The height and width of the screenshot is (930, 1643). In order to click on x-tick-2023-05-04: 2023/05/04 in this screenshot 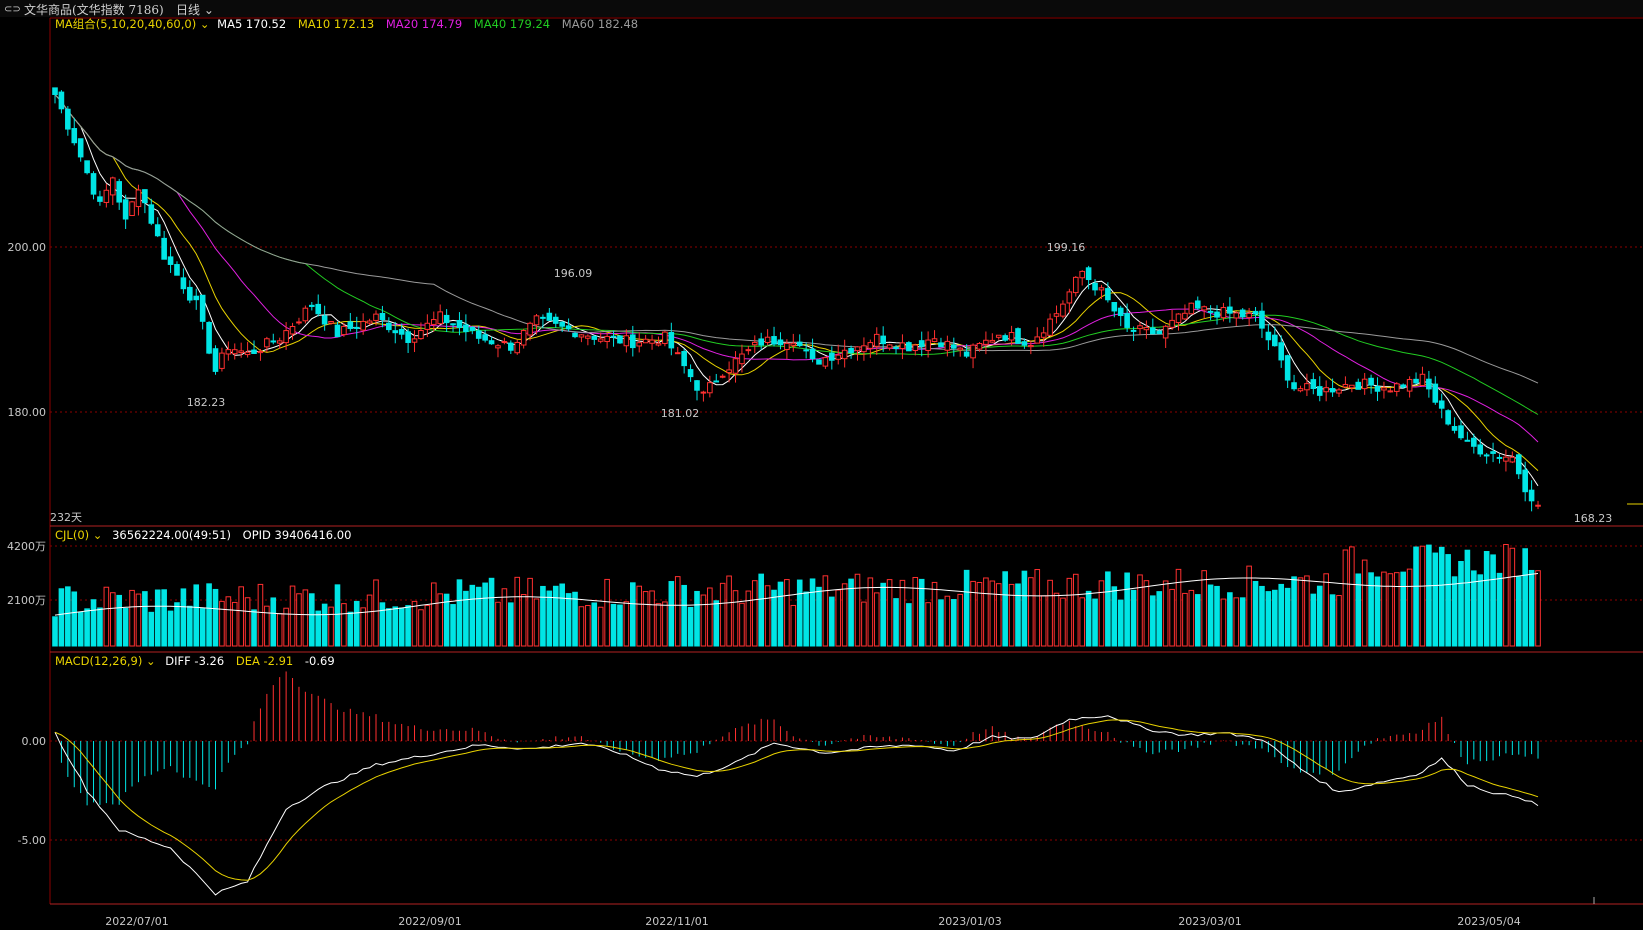, I will do `click(1488, 921)`.